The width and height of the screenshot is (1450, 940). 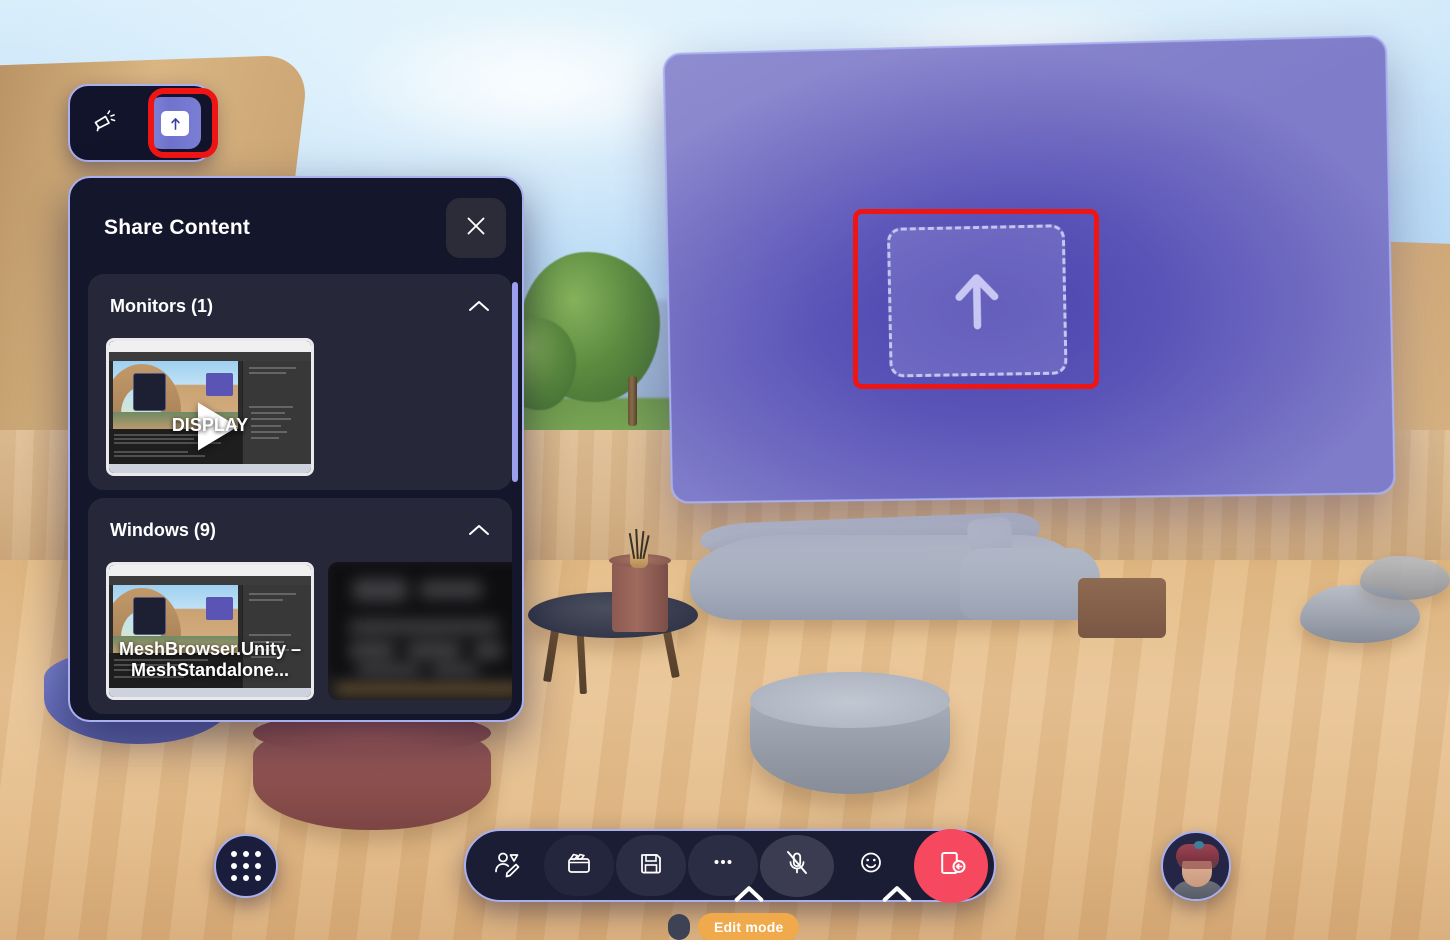 I want to click on close-icon, so click(x=476, y=228).